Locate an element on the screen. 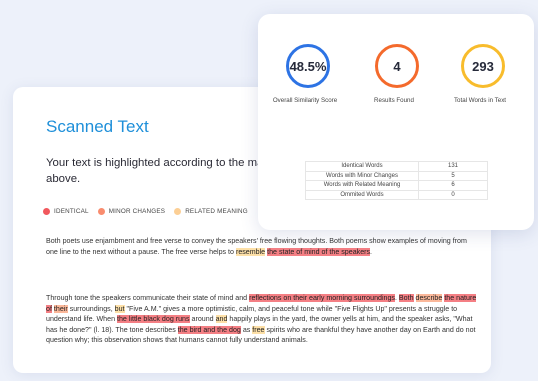  legend-related-meaning-label: RELATED MEANING is located at coordinates (216, 211).